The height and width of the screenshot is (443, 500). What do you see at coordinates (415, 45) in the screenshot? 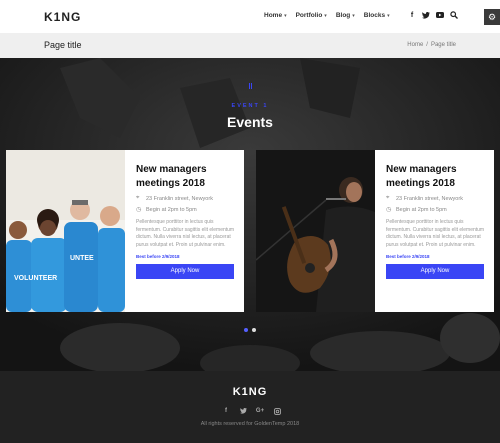
I see `breadcrumb-home: Home` at bounding box center [415, 45].